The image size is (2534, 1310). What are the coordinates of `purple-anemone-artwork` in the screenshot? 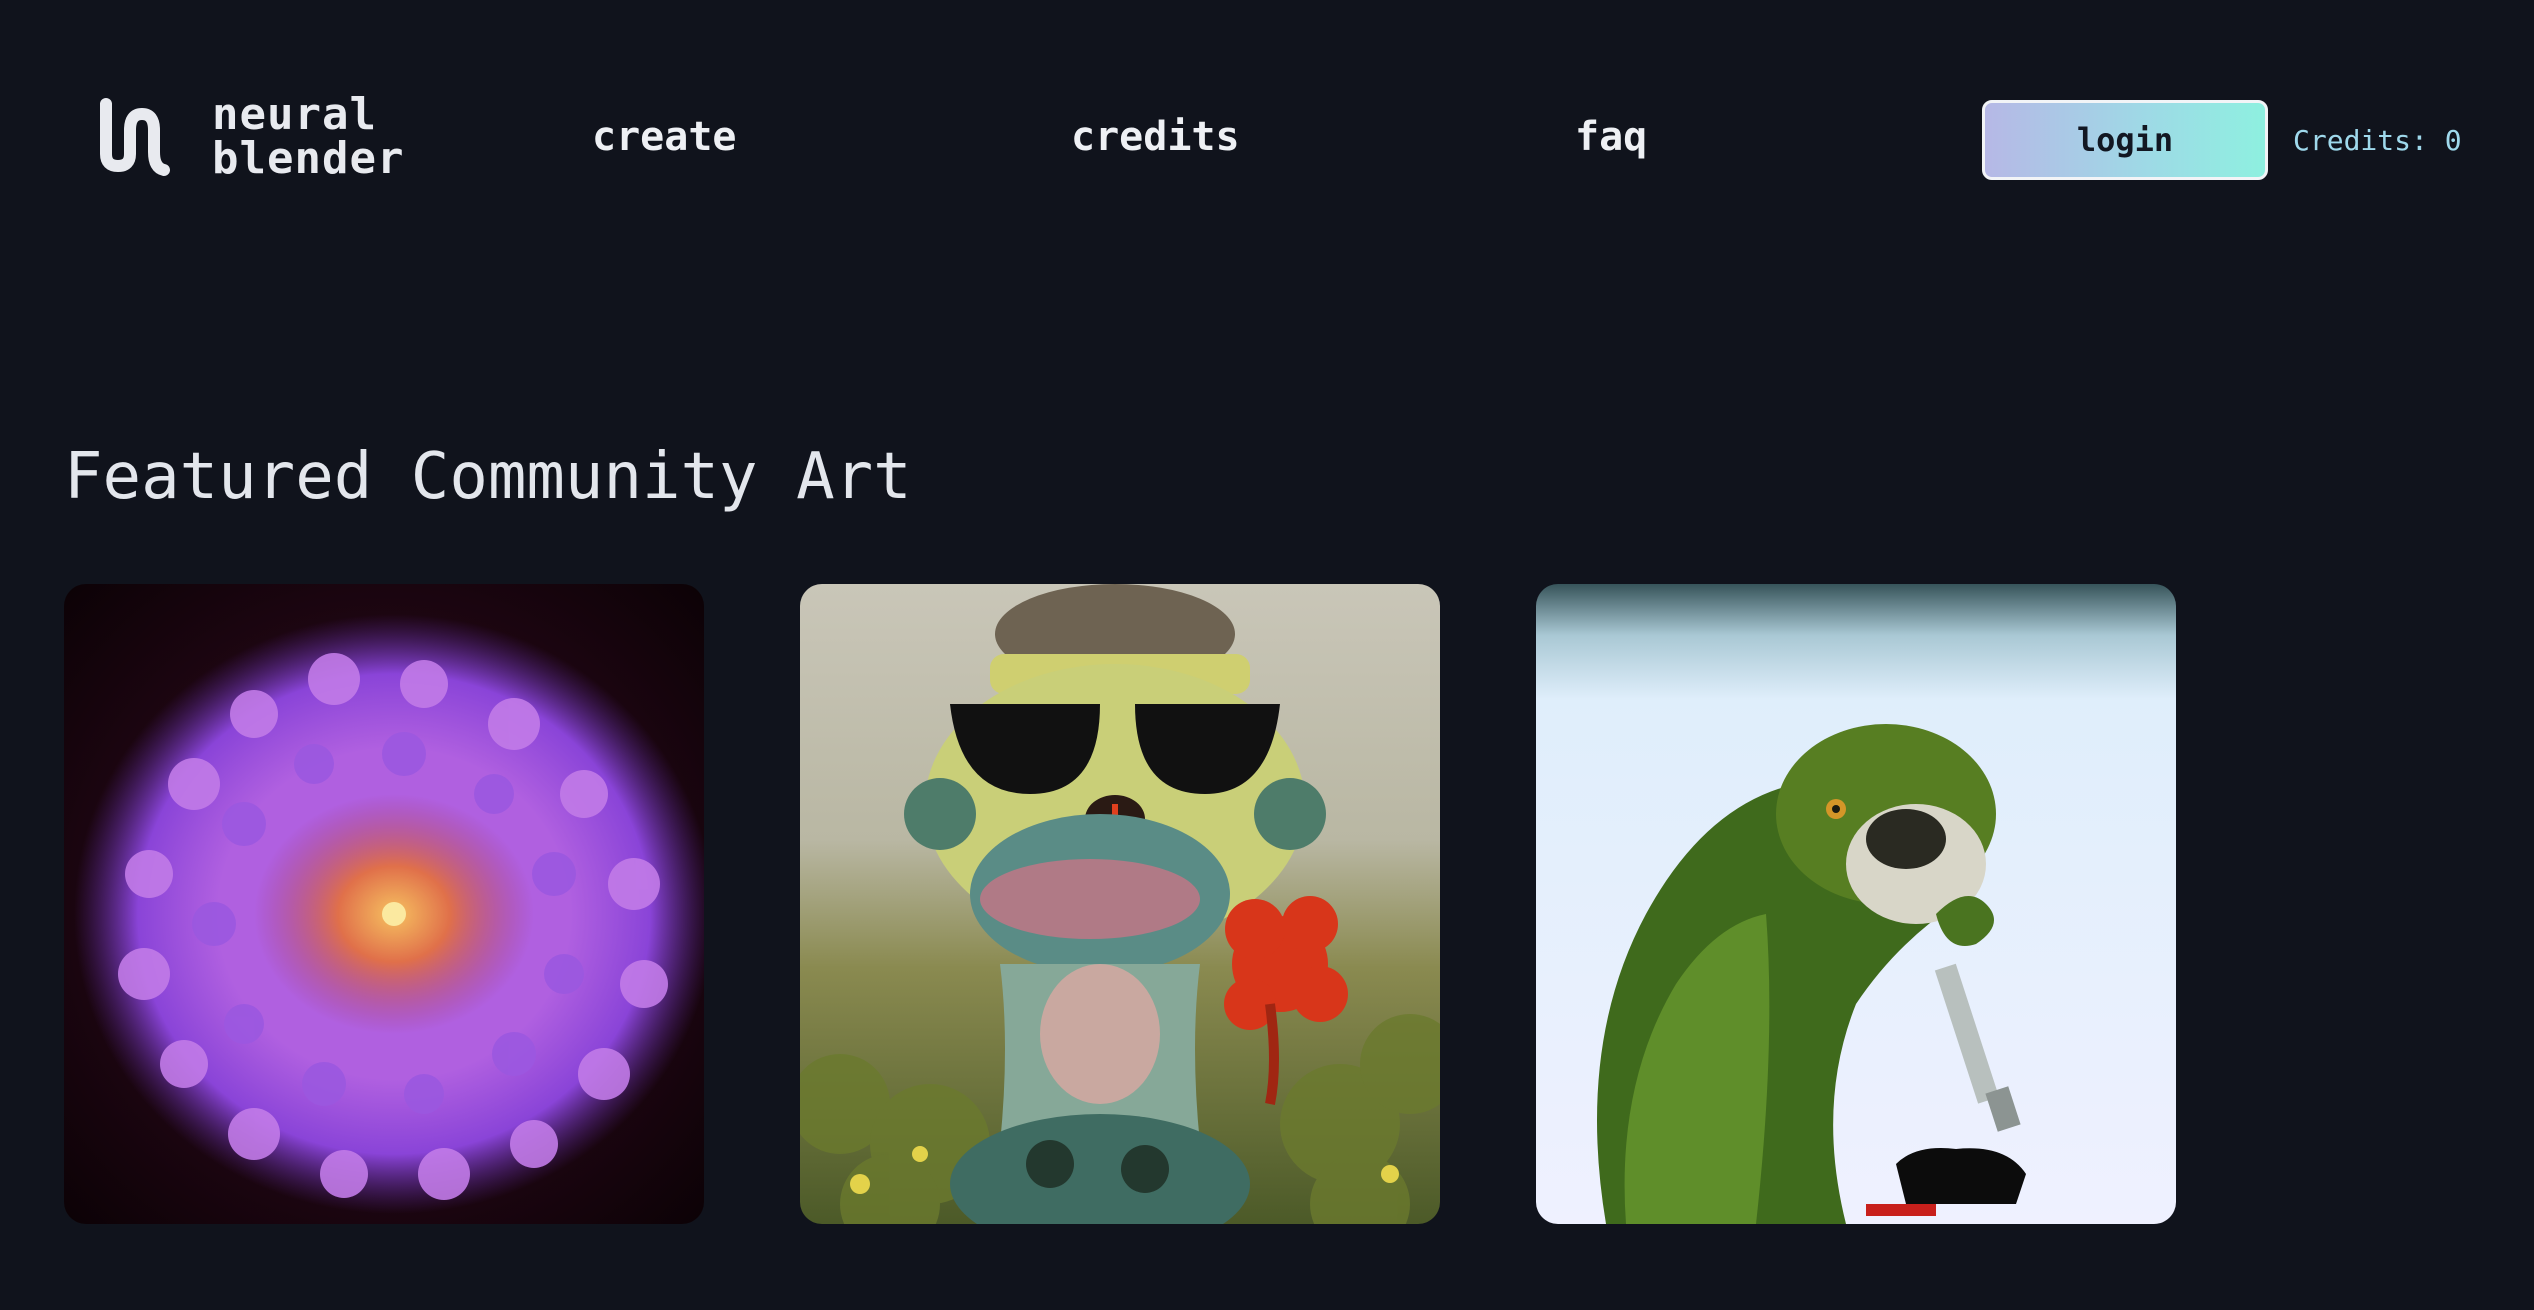 It's located at (384, 904).